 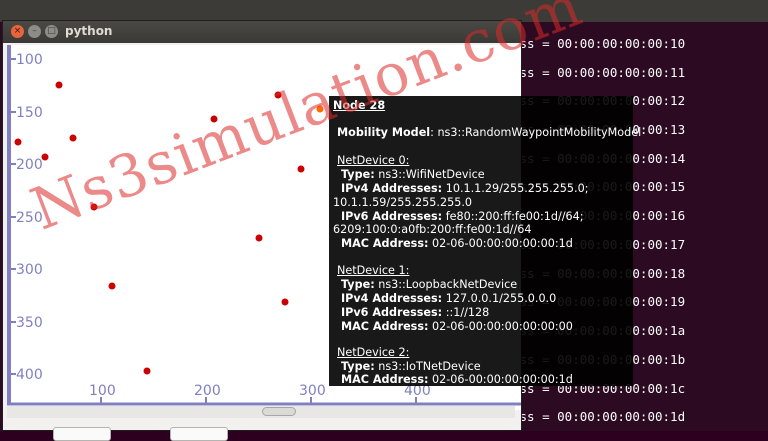 What do you see at coordinates (500, 326) in the screenshot?
I see `dev1-mac-value: 02-06-00:00:00:00:00:00` at bounding box center [500, 326].